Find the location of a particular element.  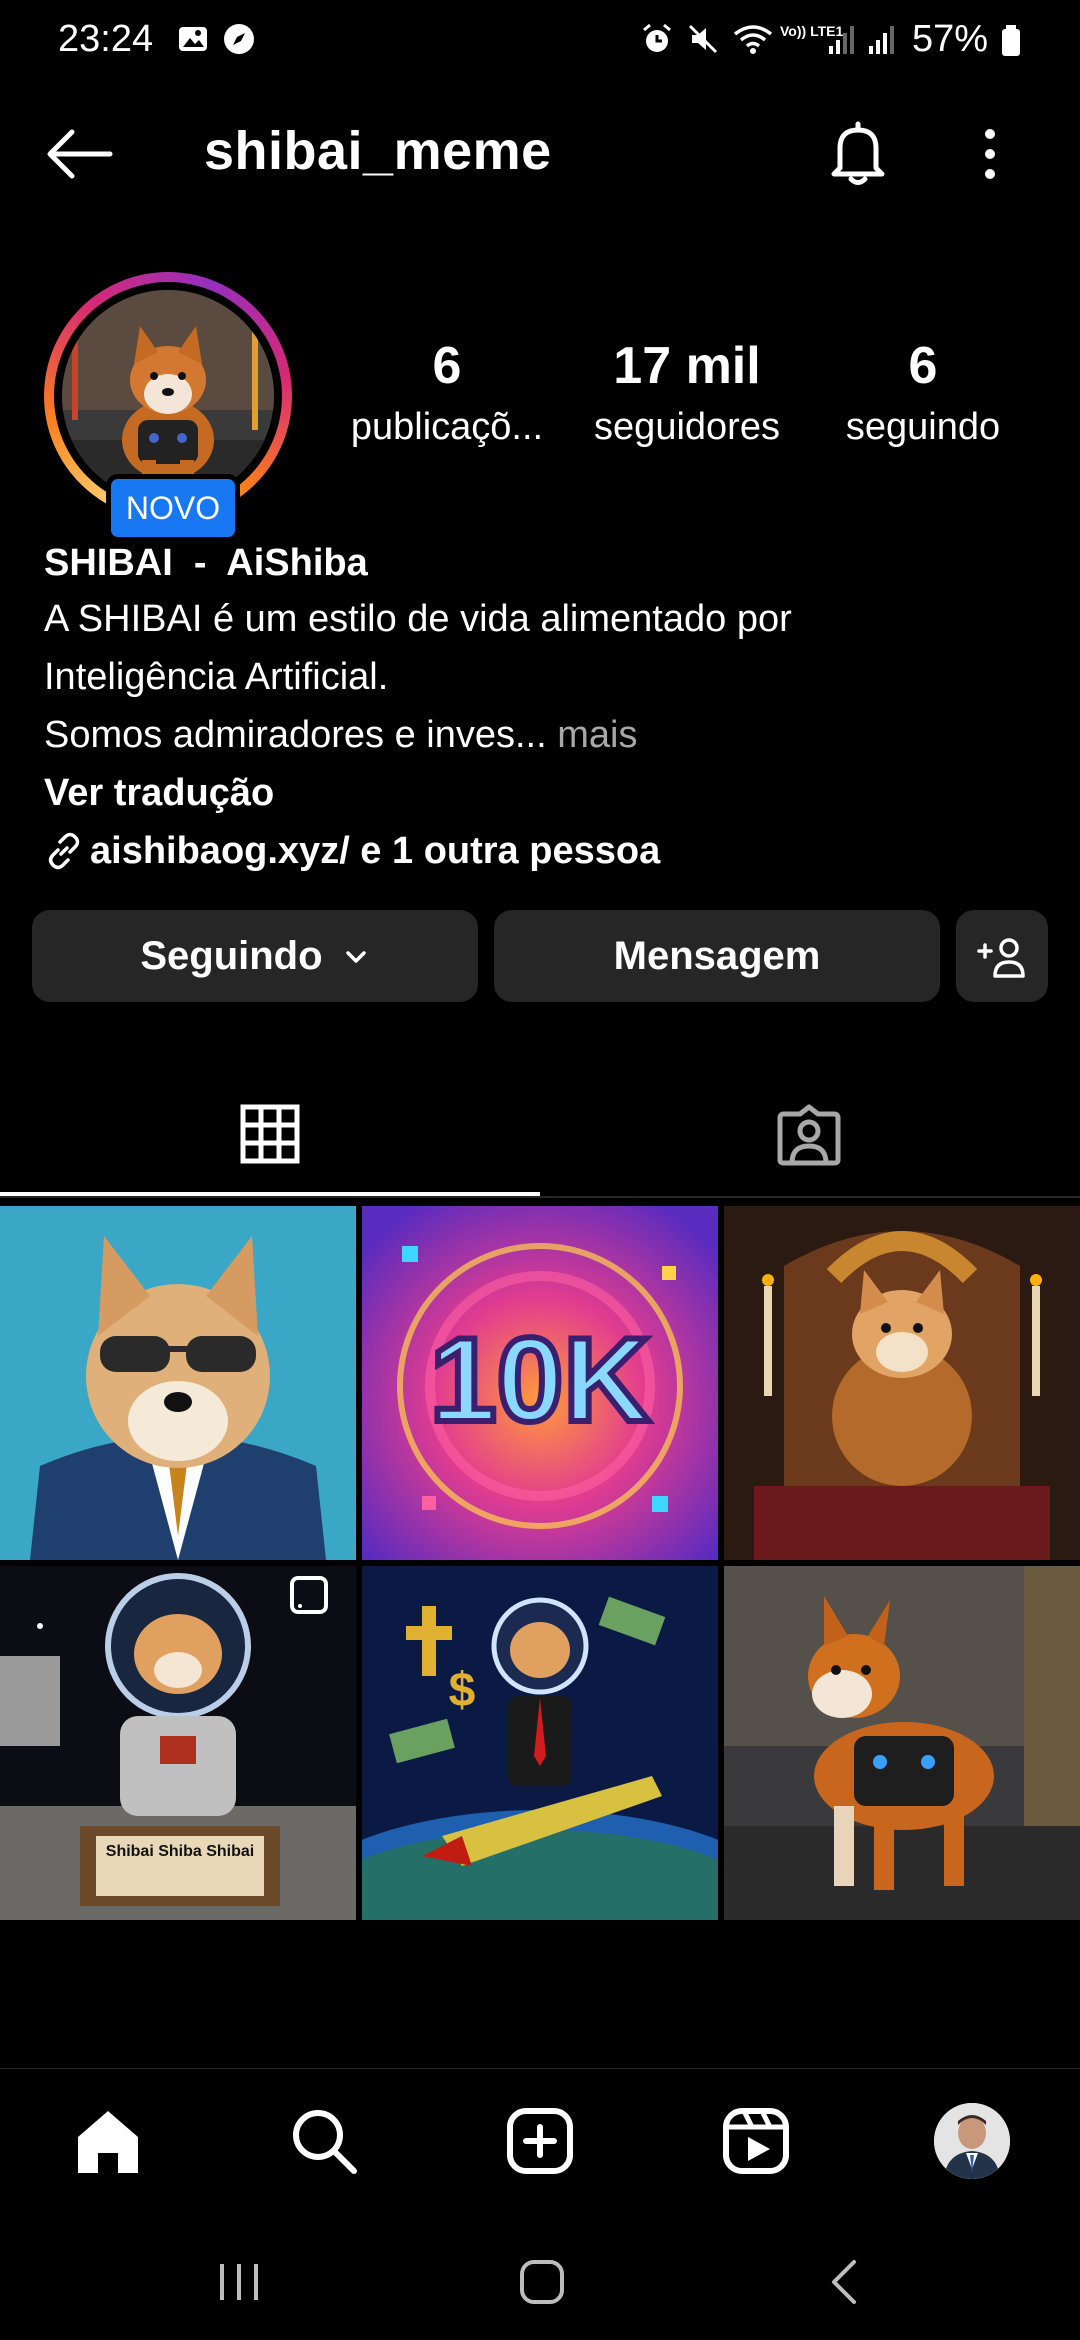

wifi-icon is located at coordinates (753, 39).